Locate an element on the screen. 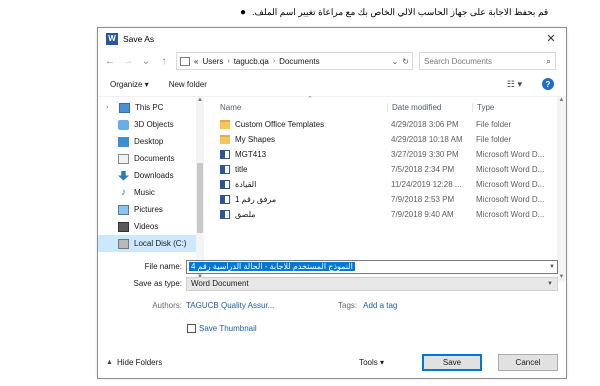 Image resolution: width=600 pixels, height=386 pixels. title-bar: W Save As ✕ is located at coordinates (332, 38).